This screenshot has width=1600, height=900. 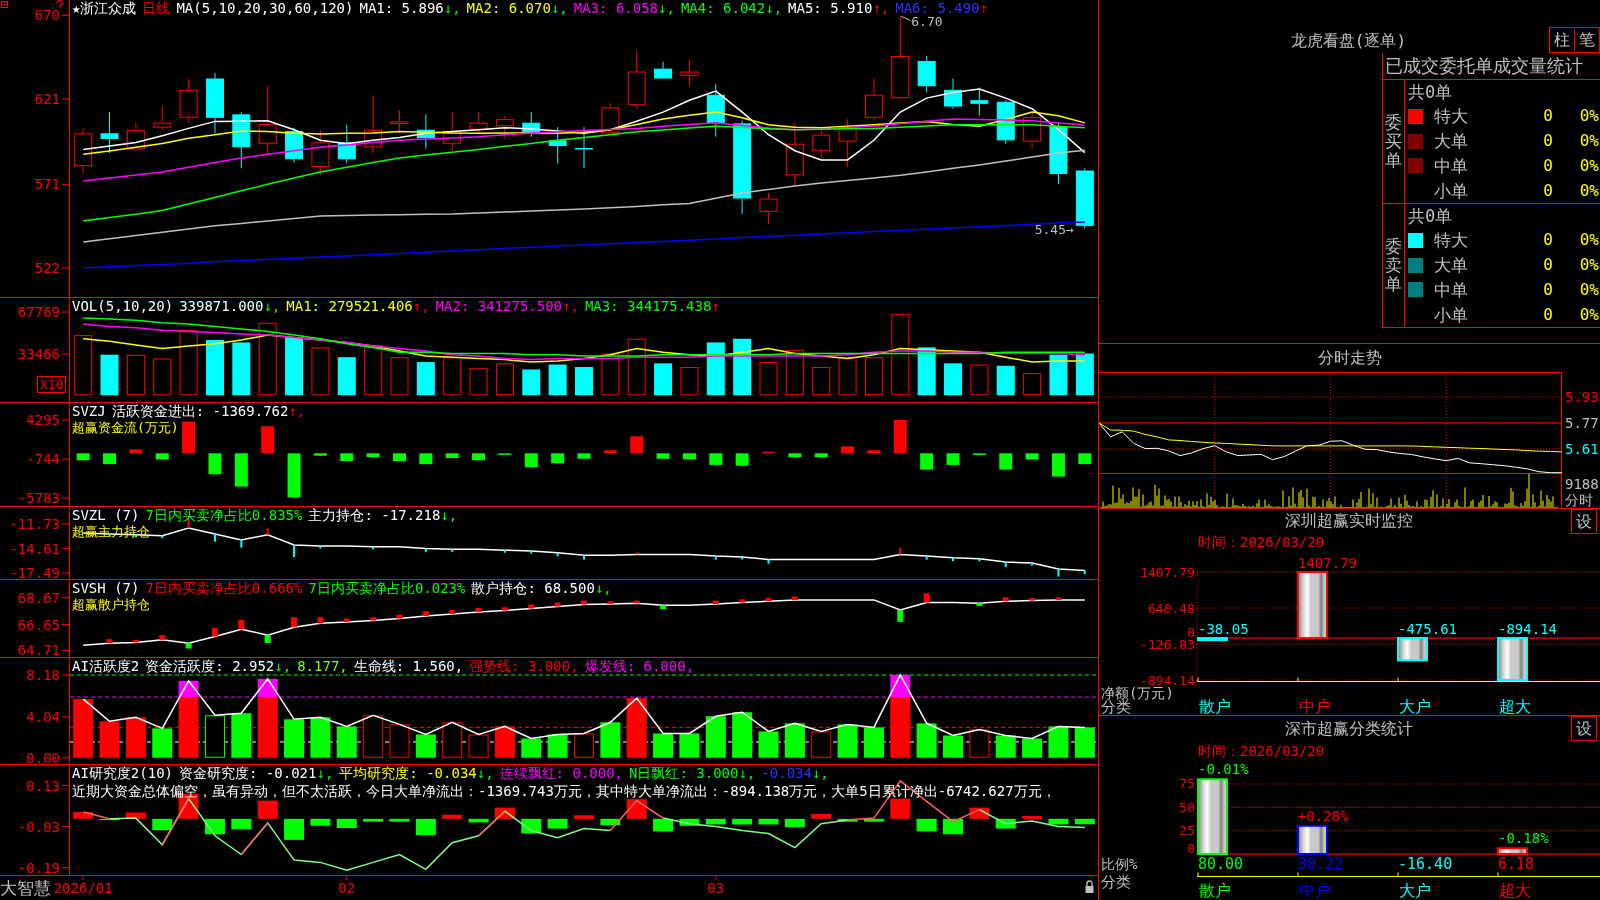 What do you see at coordinates (224, 515) in the screenshot?
I see `legend-text: 7日内买卖净占比0.835%` at bounding box center [224, 515].